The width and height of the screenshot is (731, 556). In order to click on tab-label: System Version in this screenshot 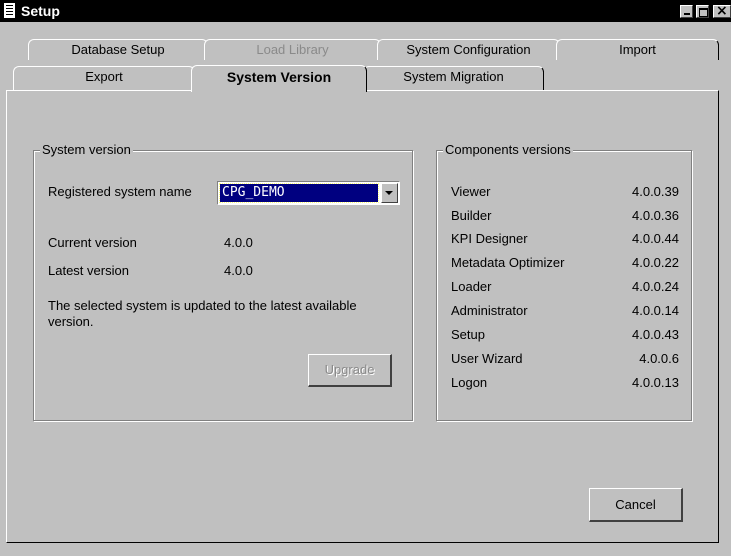, I will do `click(279, 77)`.